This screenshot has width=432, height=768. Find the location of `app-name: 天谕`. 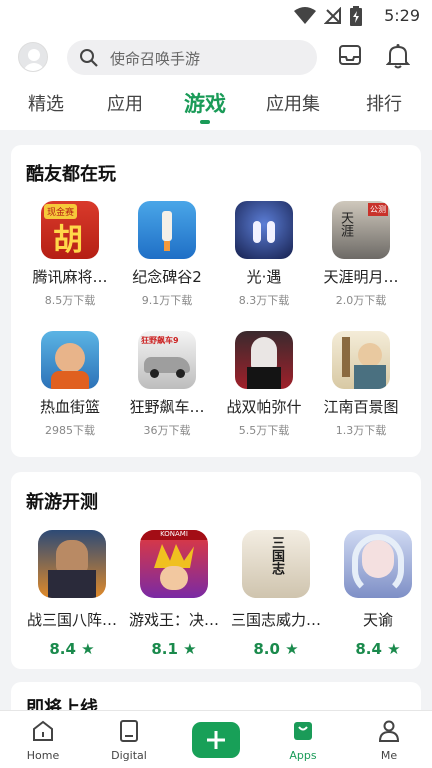

app-name: 天谕 is located at coordinates (377, 620).